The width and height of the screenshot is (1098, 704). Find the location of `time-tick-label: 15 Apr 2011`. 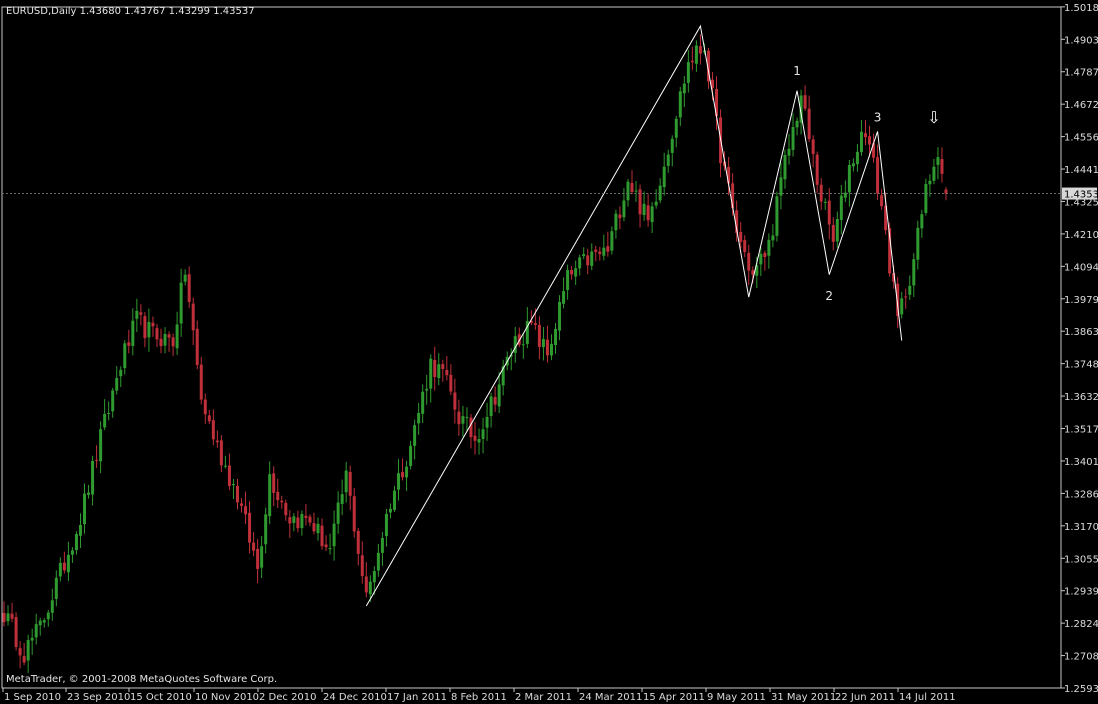

time-tick-label: 15 Apr 2011 is located at coordinates (674, 697).